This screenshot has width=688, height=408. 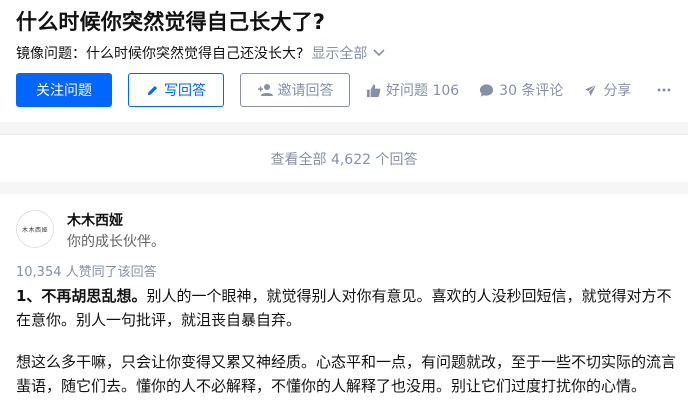 I want to click on invite-answer-label: 邀请回答, so click(x=305, y=91).